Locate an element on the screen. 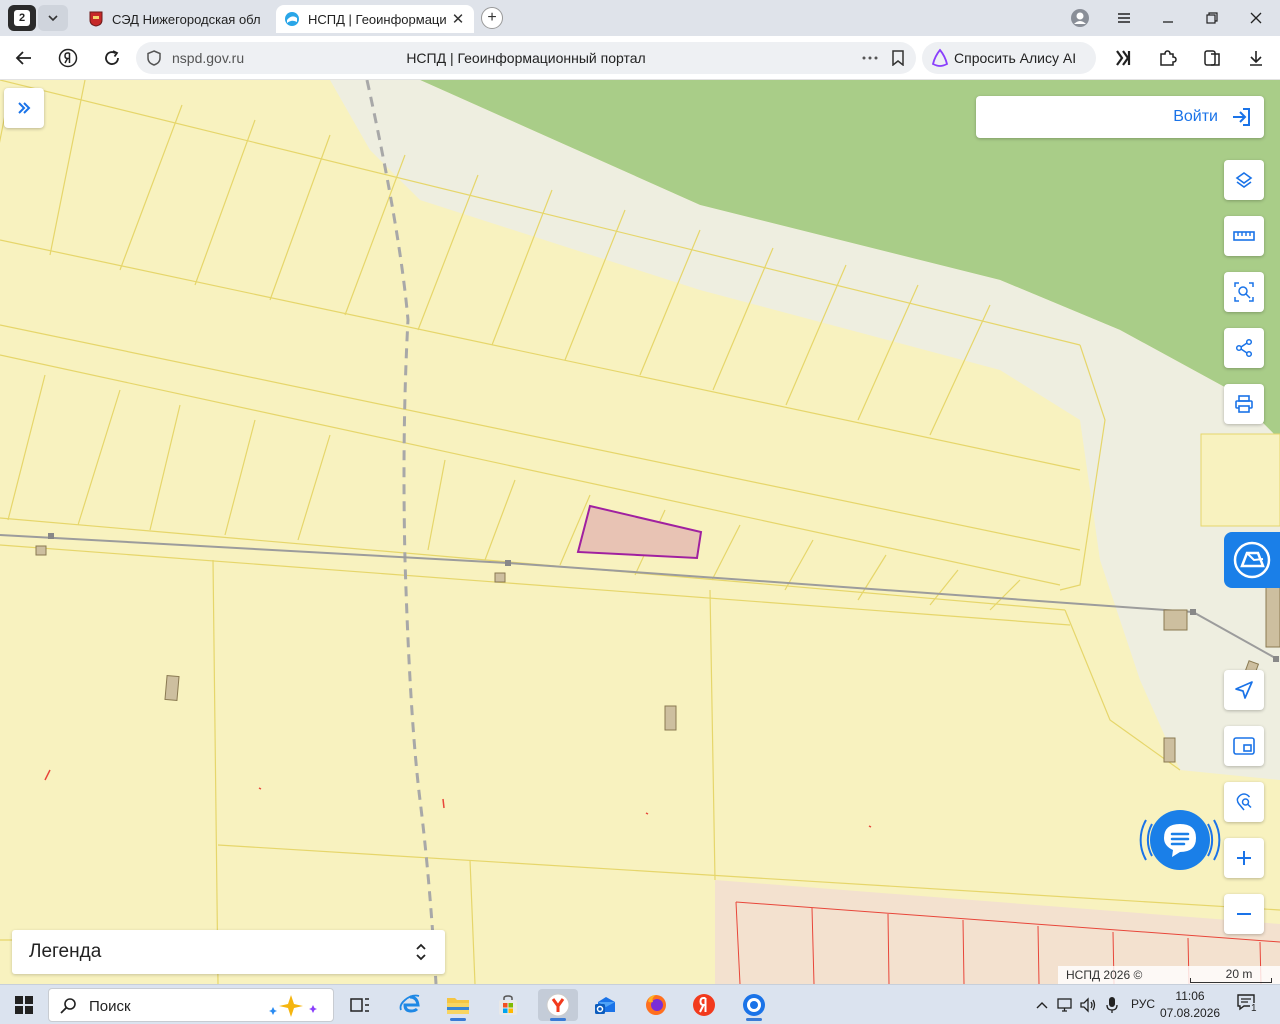 The height and width of the screenshot is (1024, 1280). tab-counter-button: 2 is located at coordinates (22, 18).